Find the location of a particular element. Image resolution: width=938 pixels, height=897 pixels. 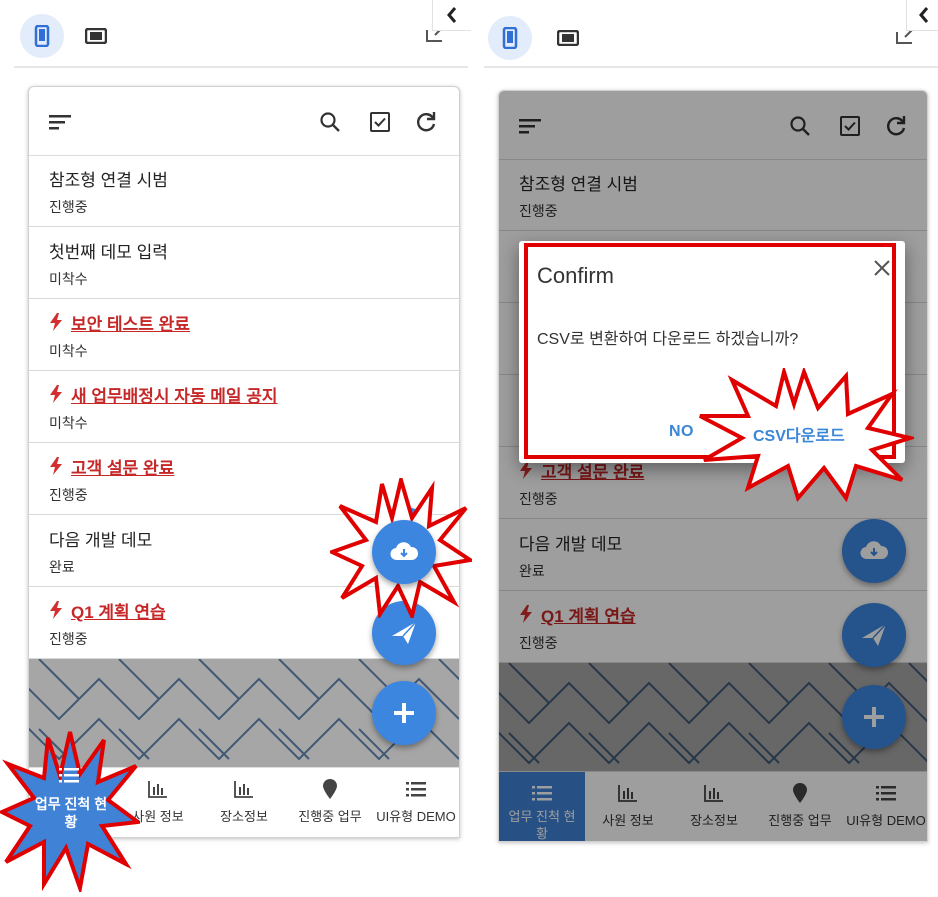

nav-label-line1: 업무 진척 현 is located at coordinates (71, 804).